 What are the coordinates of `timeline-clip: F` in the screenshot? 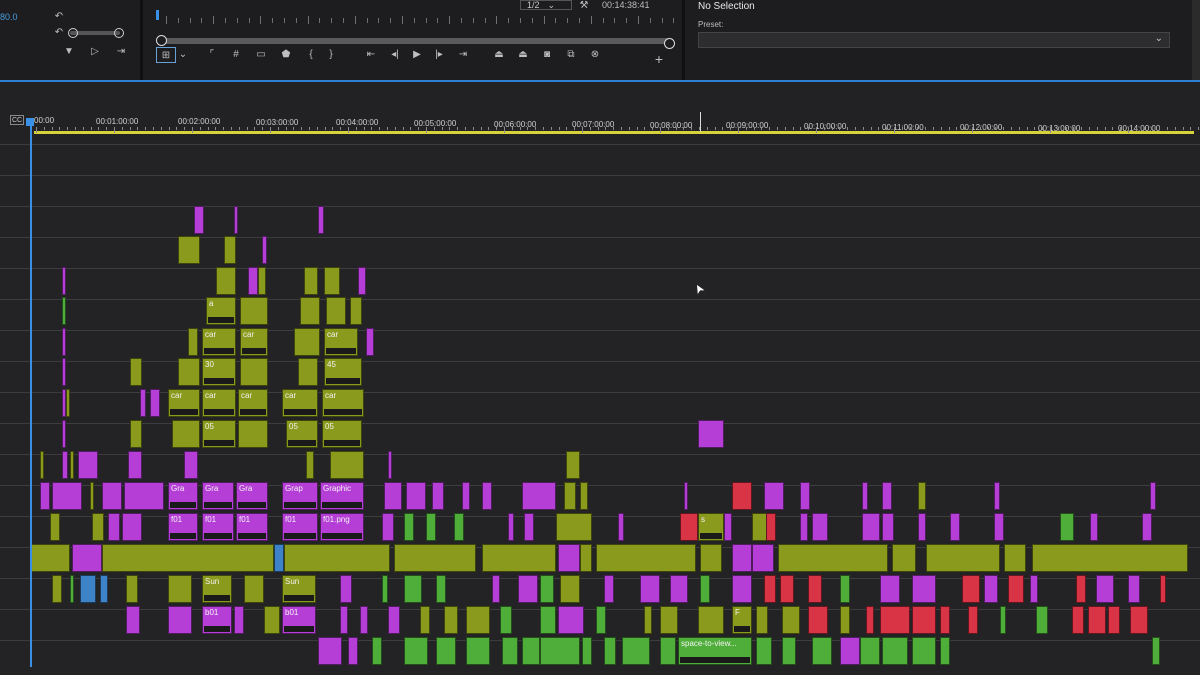 It's located at (742, 620).